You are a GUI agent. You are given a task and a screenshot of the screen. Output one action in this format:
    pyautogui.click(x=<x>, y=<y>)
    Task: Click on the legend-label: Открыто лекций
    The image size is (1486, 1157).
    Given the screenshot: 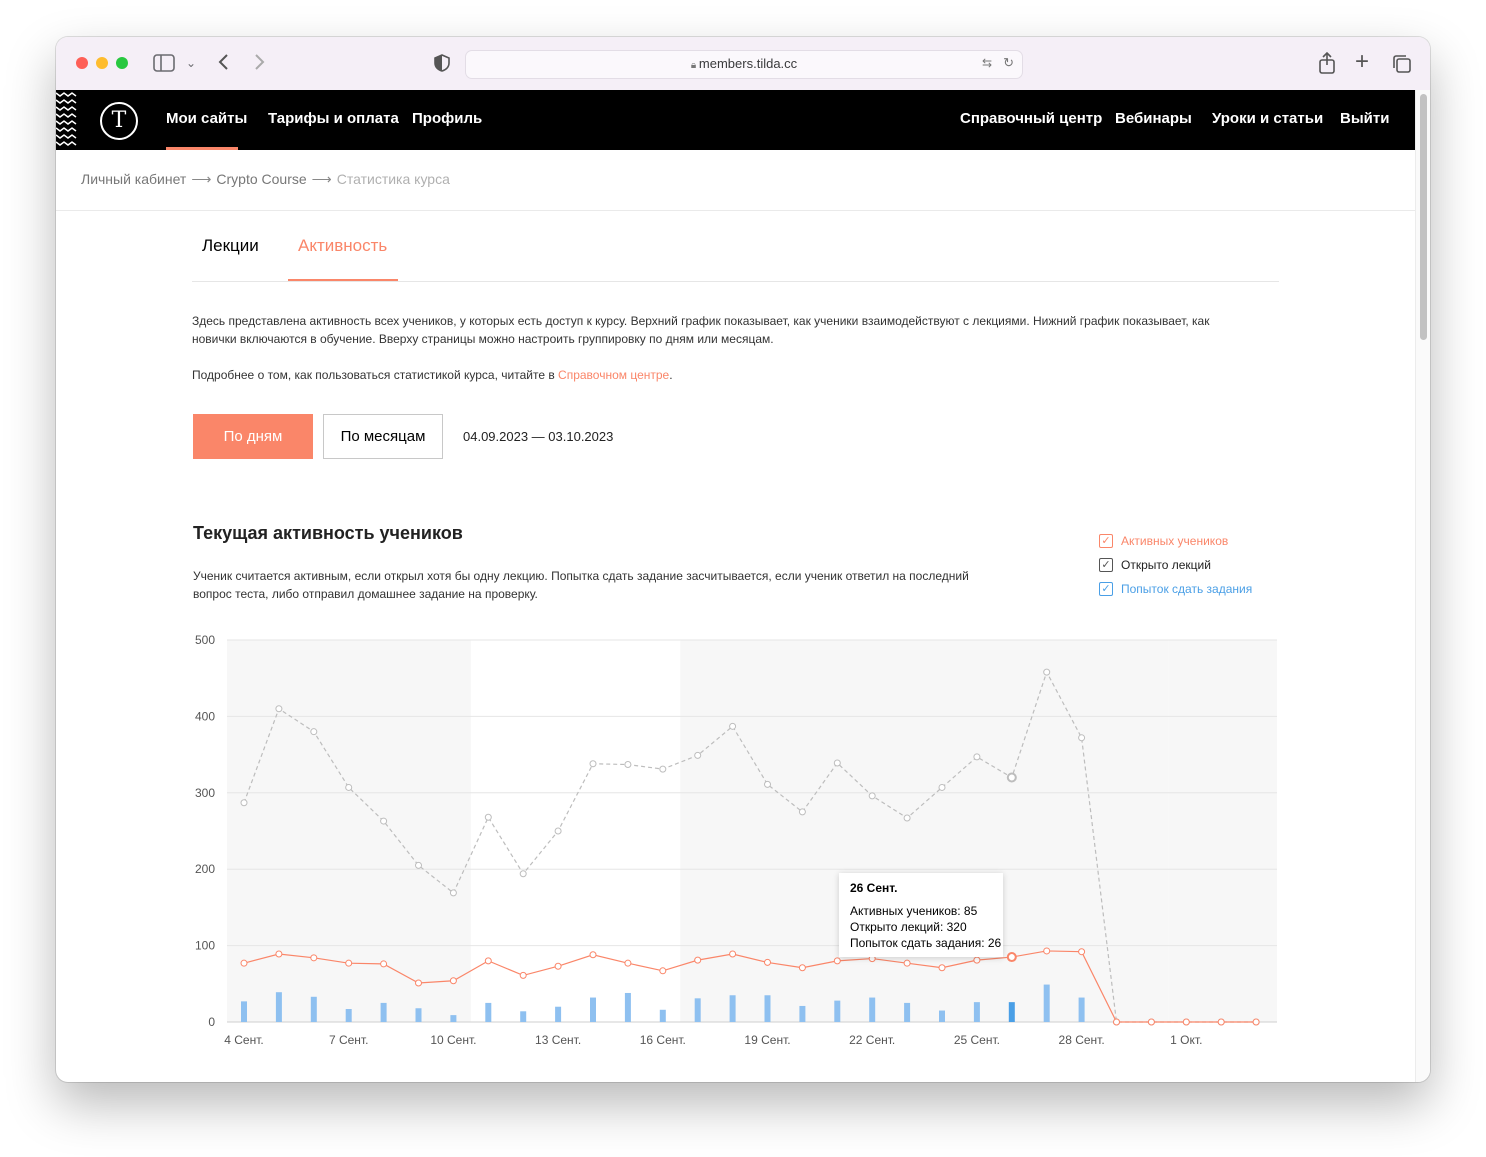 What is the action you would take?
    pyautogui.click(x=1166, y=565)
    